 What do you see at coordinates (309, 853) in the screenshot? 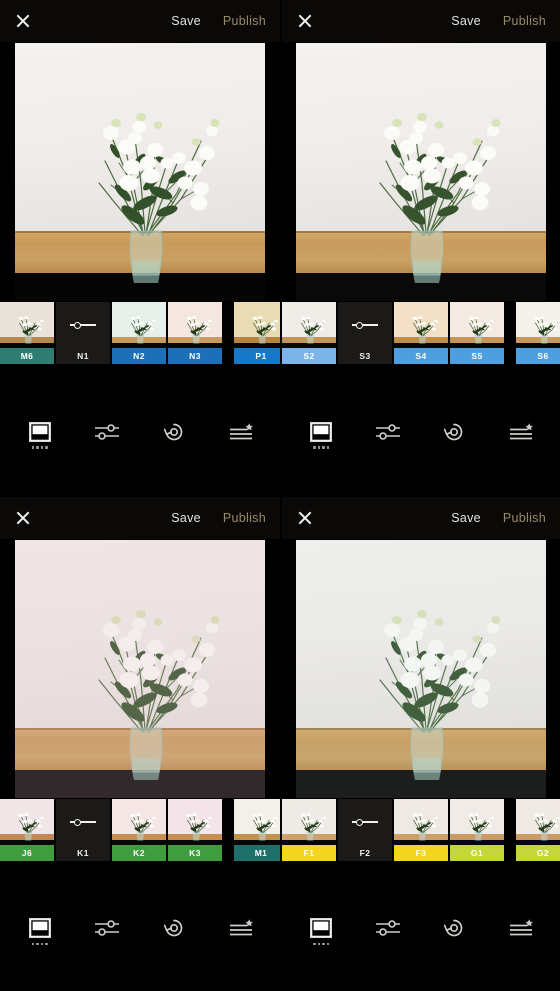
I see `filter-label: F1` at bounding box center [309, 853].